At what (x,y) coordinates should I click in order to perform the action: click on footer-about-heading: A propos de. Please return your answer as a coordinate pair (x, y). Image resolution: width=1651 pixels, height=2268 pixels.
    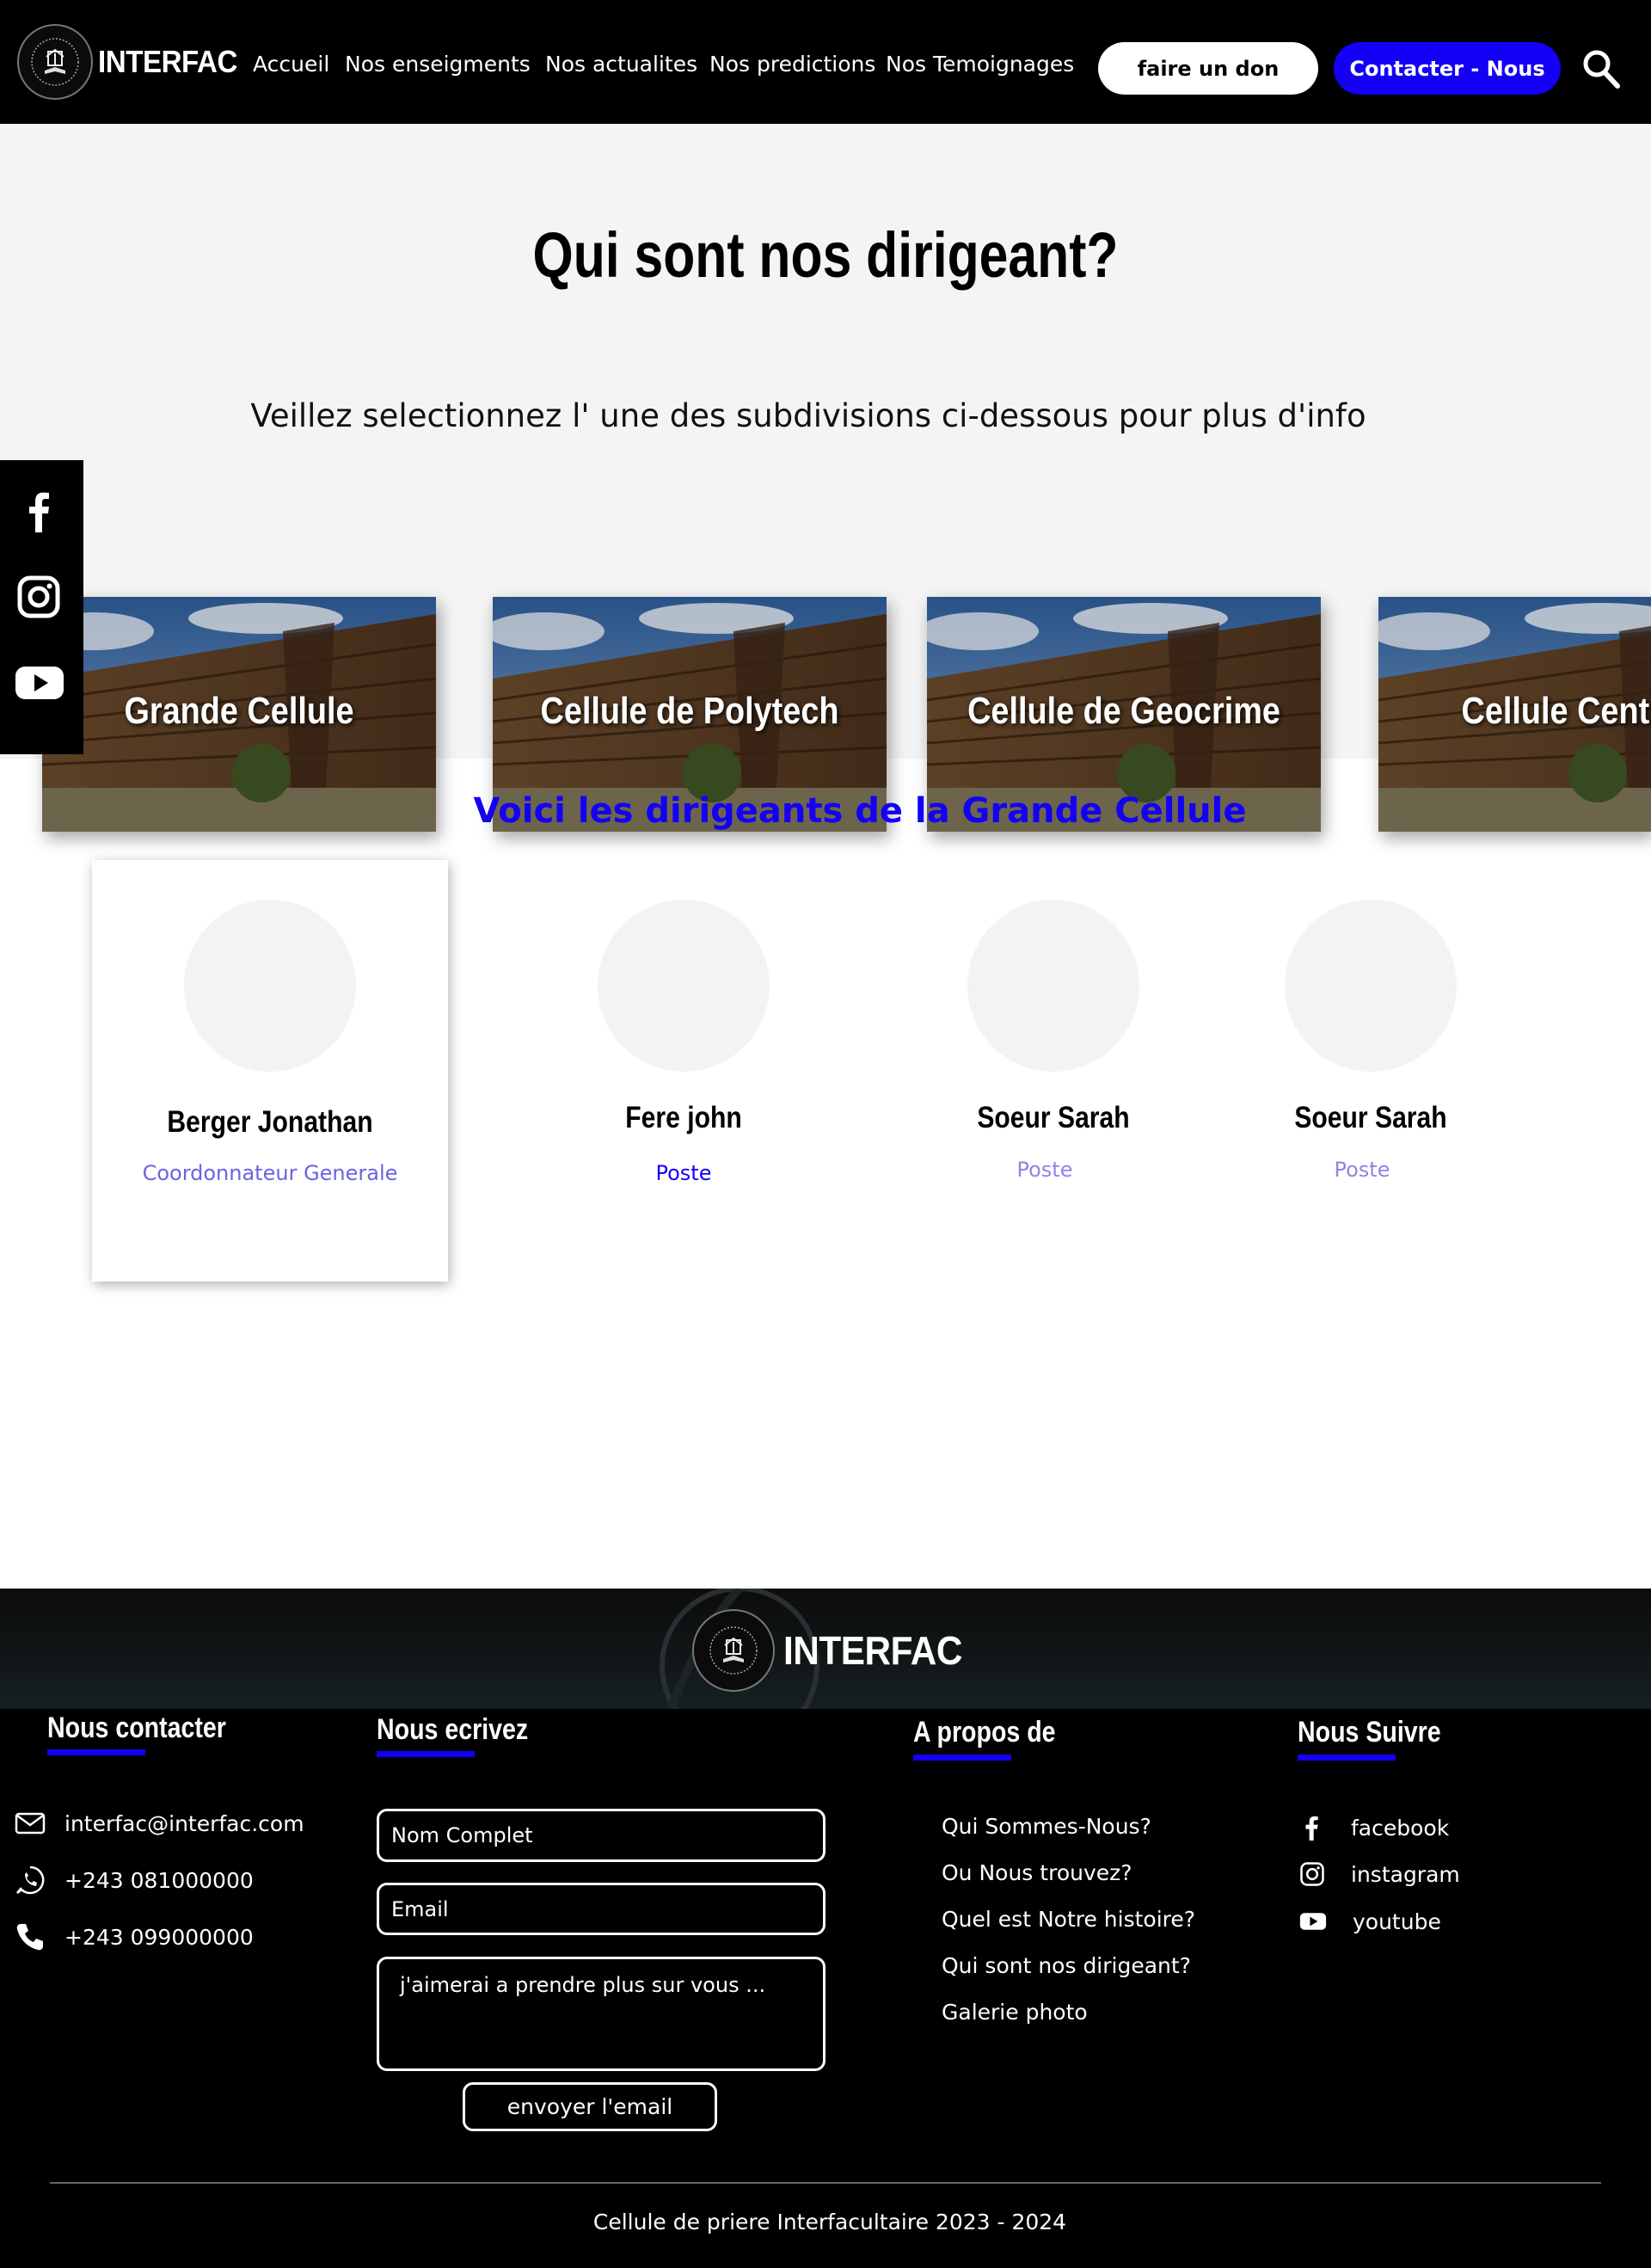
    Looking at the image, I should click on (984, 1733).